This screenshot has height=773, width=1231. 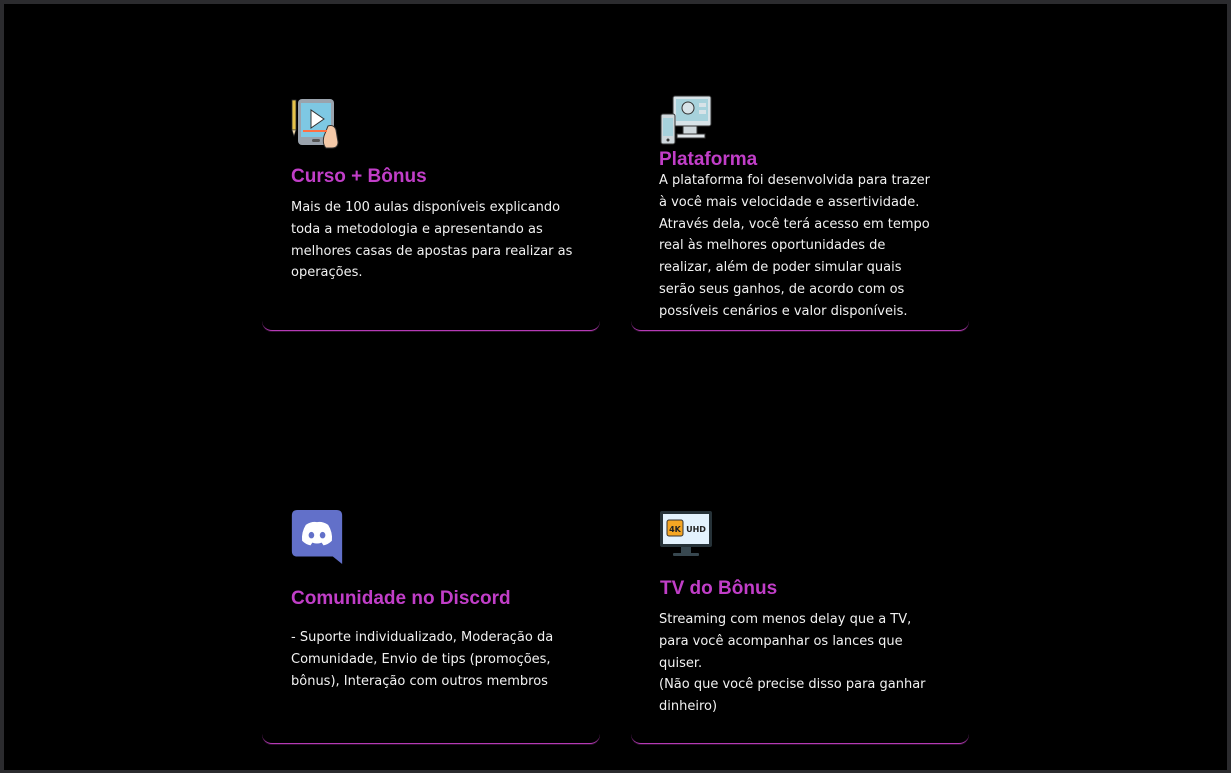 I want to click on tv-4k-uhd-icon: 4K UHD, so click(x=686, y=533).